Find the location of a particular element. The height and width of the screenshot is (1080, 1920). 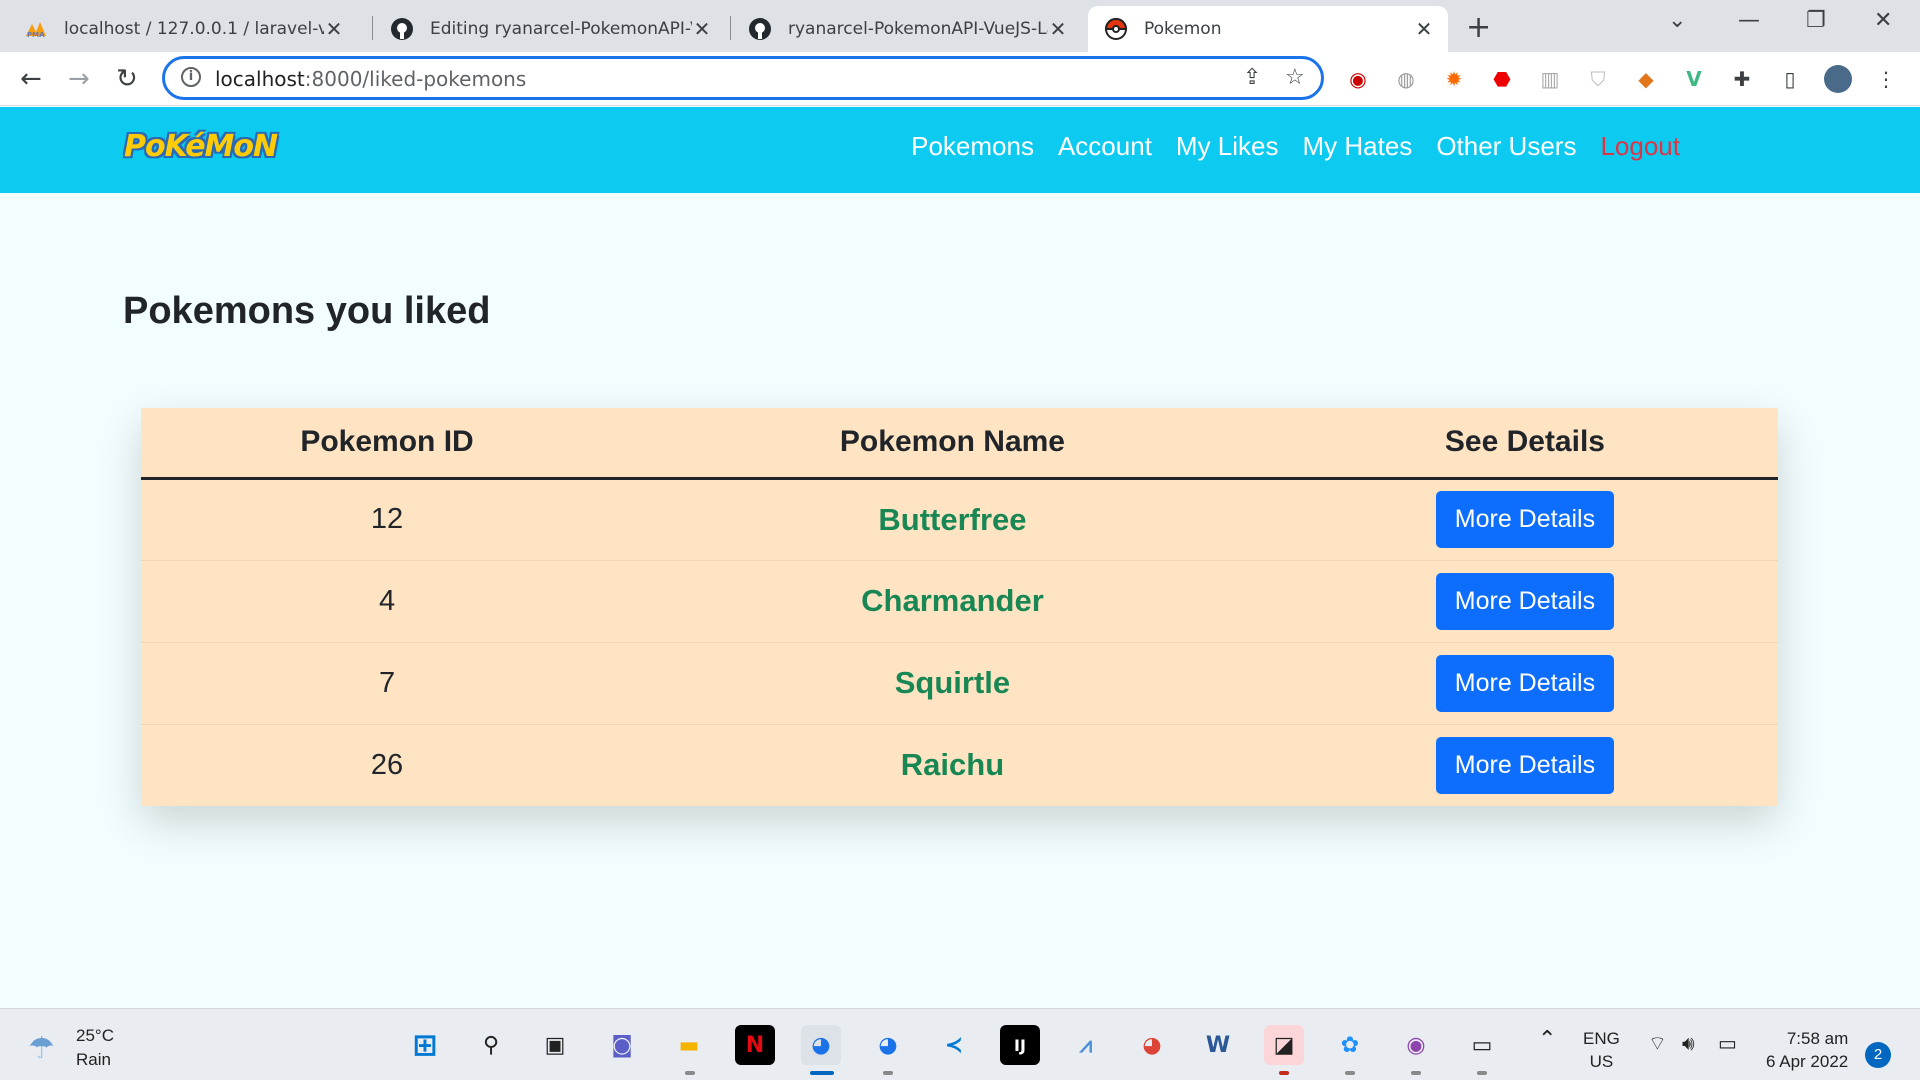

back-button: ← is located at coordinates (31, 79).